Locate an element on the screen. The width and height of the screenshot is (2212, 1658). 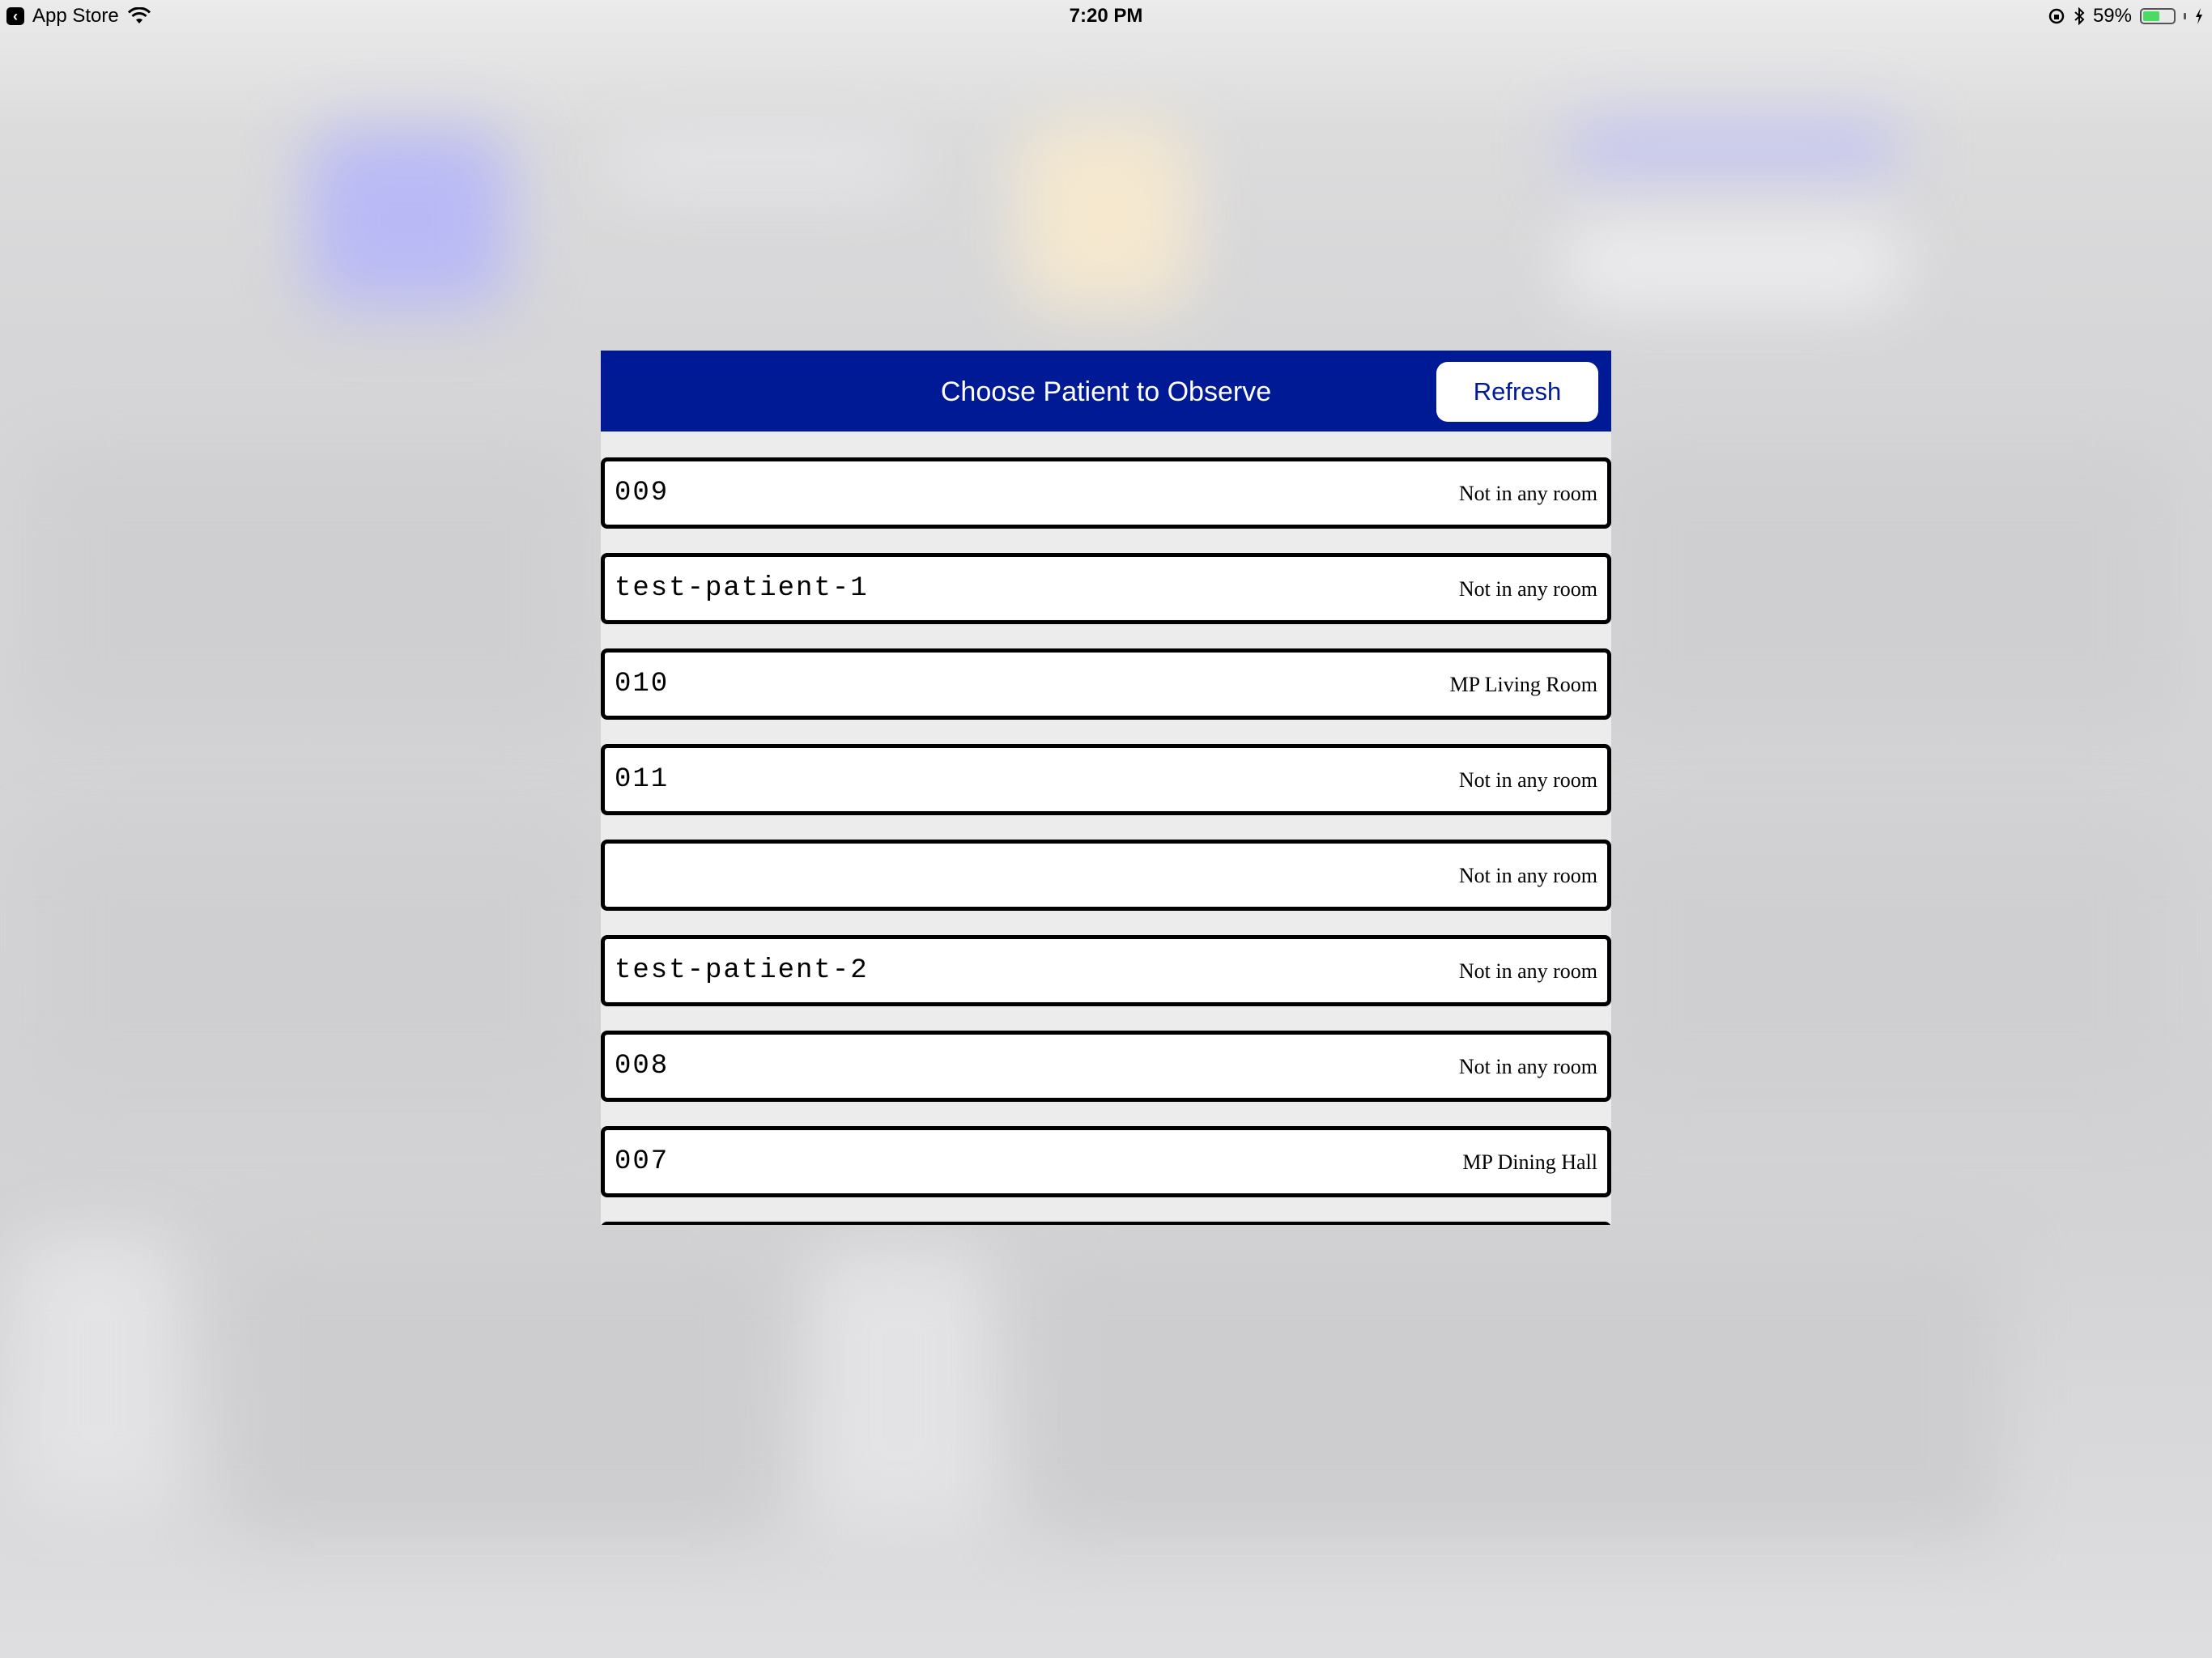
status-time: 7:20 PM is located at coordinates (1106, 16).